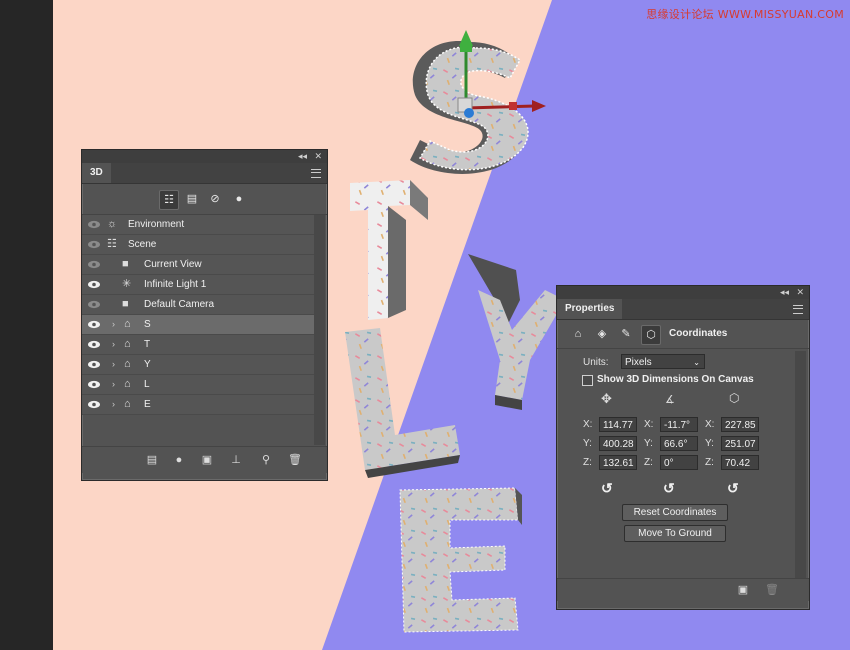  I want to click on layer-label: T, so click(147, 344).